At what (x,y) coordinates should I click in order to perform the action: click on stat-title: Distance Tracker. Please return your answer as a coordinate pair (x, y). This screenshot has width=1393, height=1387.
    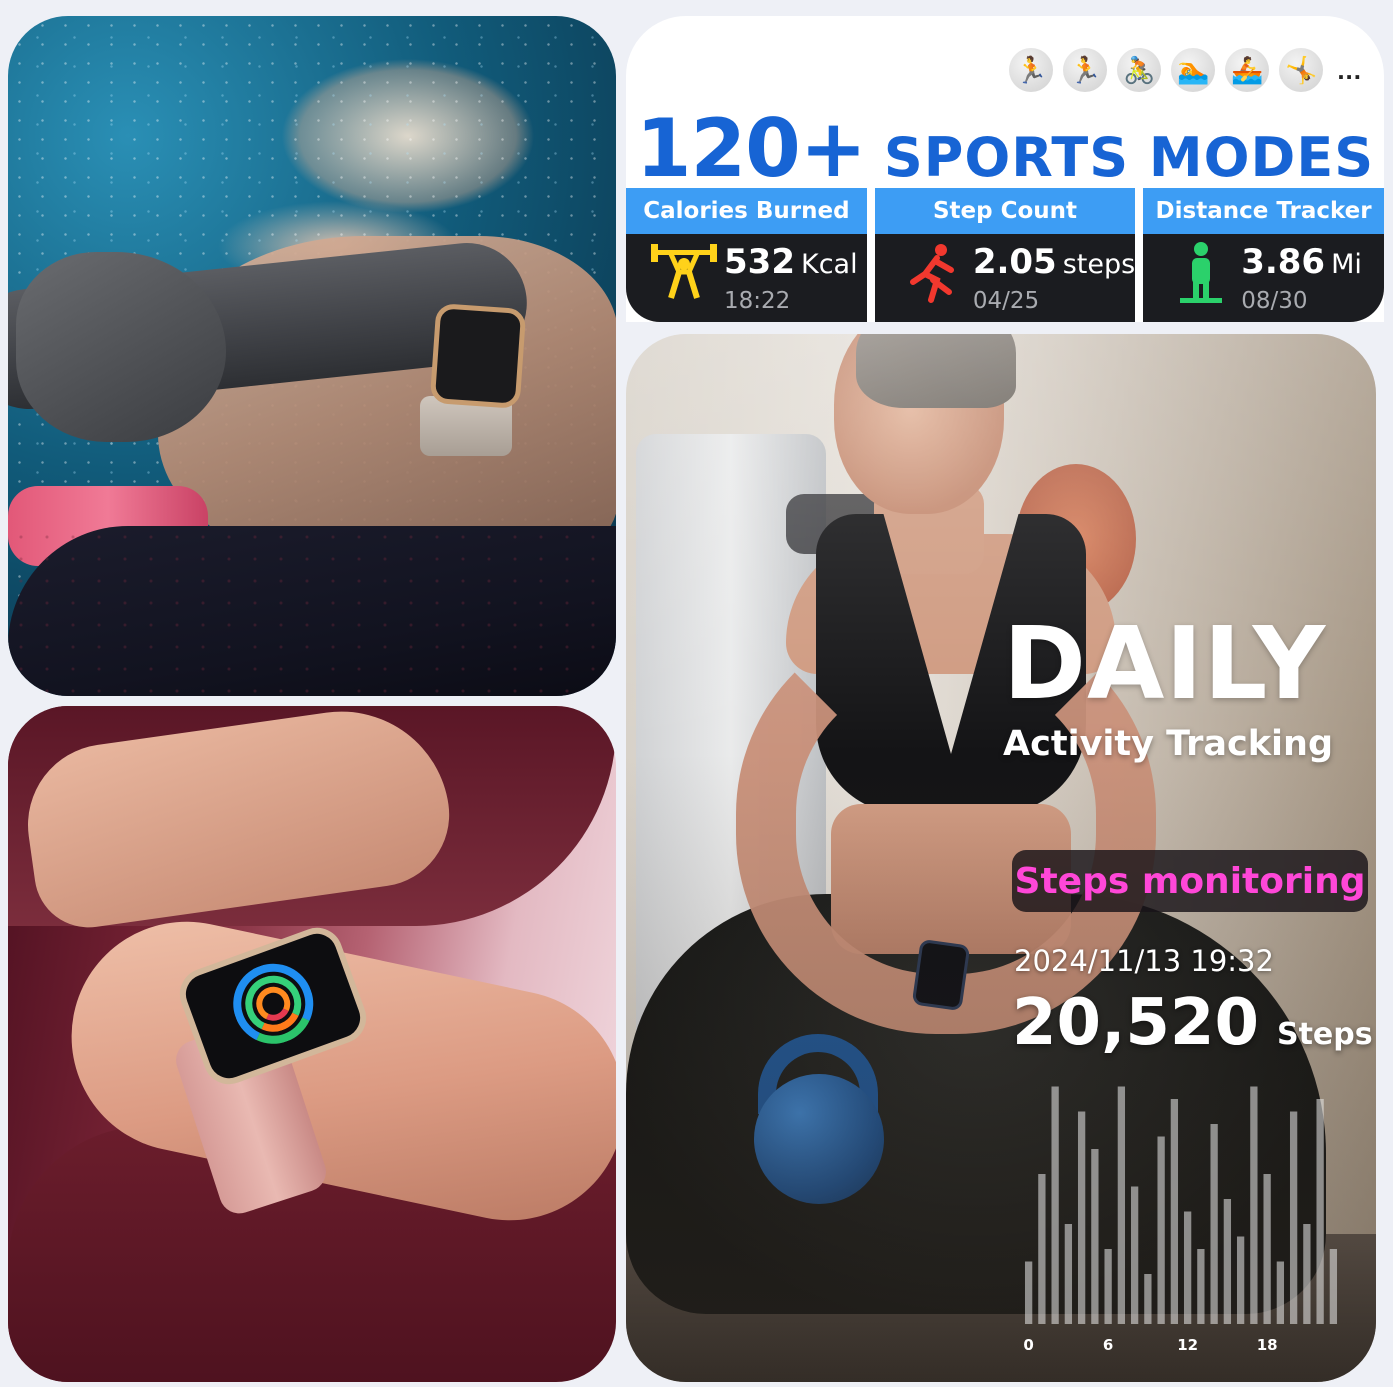
    Looking at the image, I should click on (1263, 211).